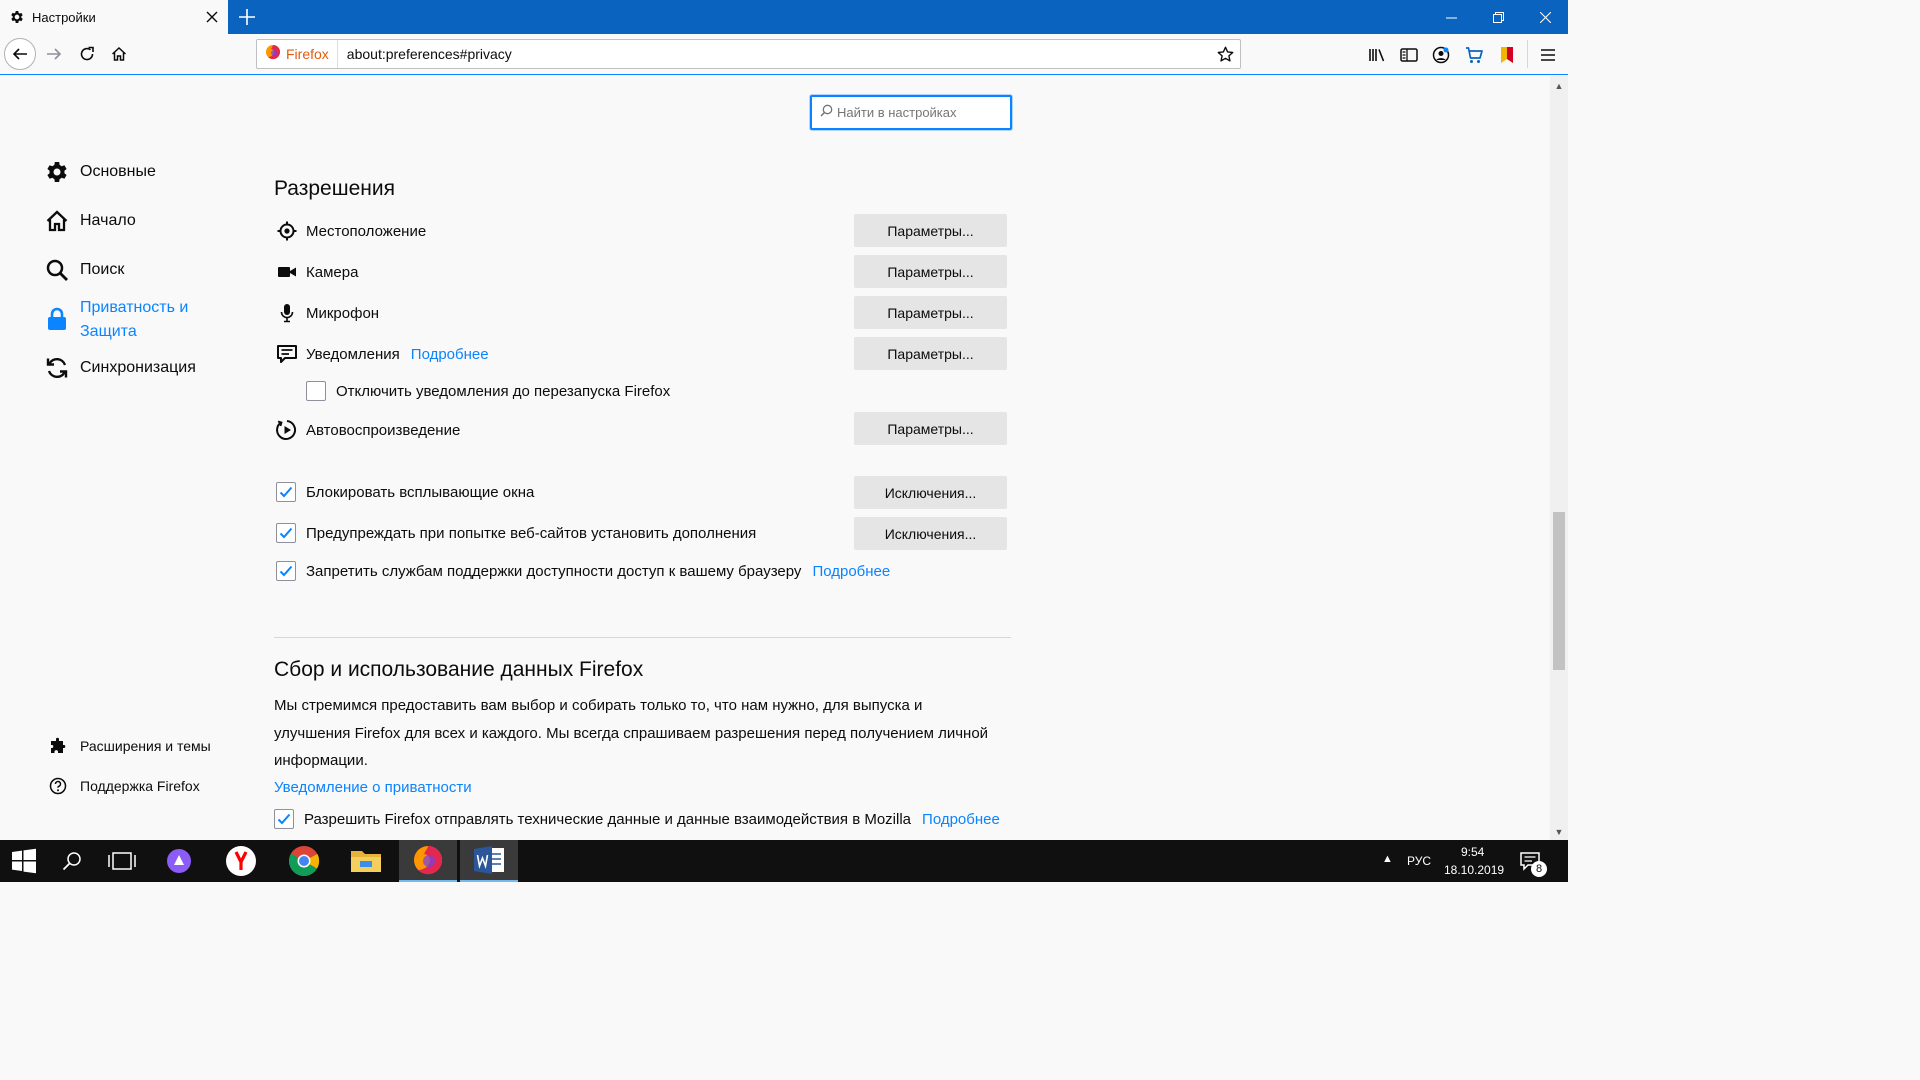  What do you see at coordinates (102, 269) in the screenshot?
I see `sidebar-item-label: Поиск` at bounding box center [102, 269].